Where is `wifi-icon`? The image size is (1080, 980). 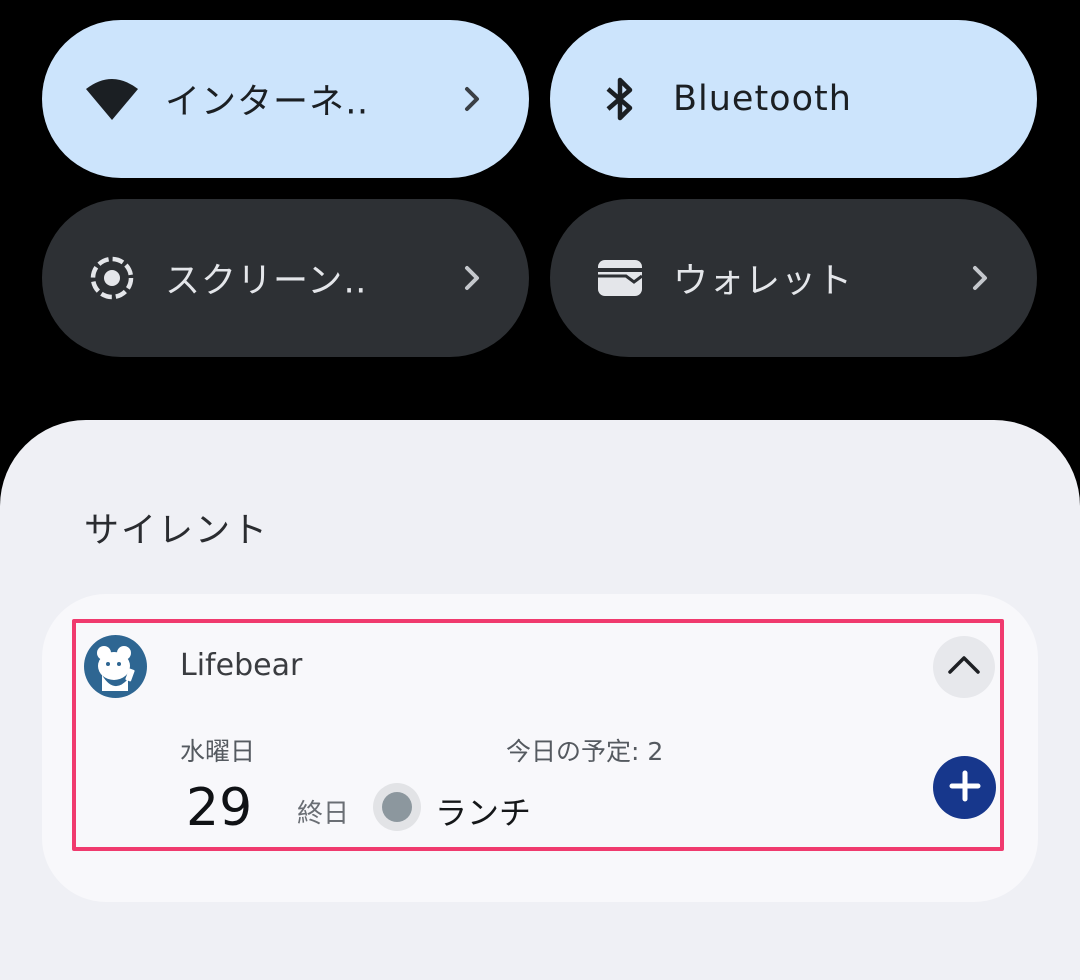
wifi-icon is located at coordinates (112, 99).